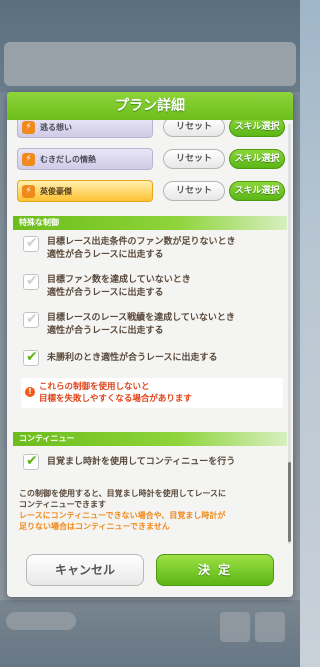  I want to click on option-maiden-race: ✔ 未勝利のとき適性が合うレースに出走する, so click(154, 358).